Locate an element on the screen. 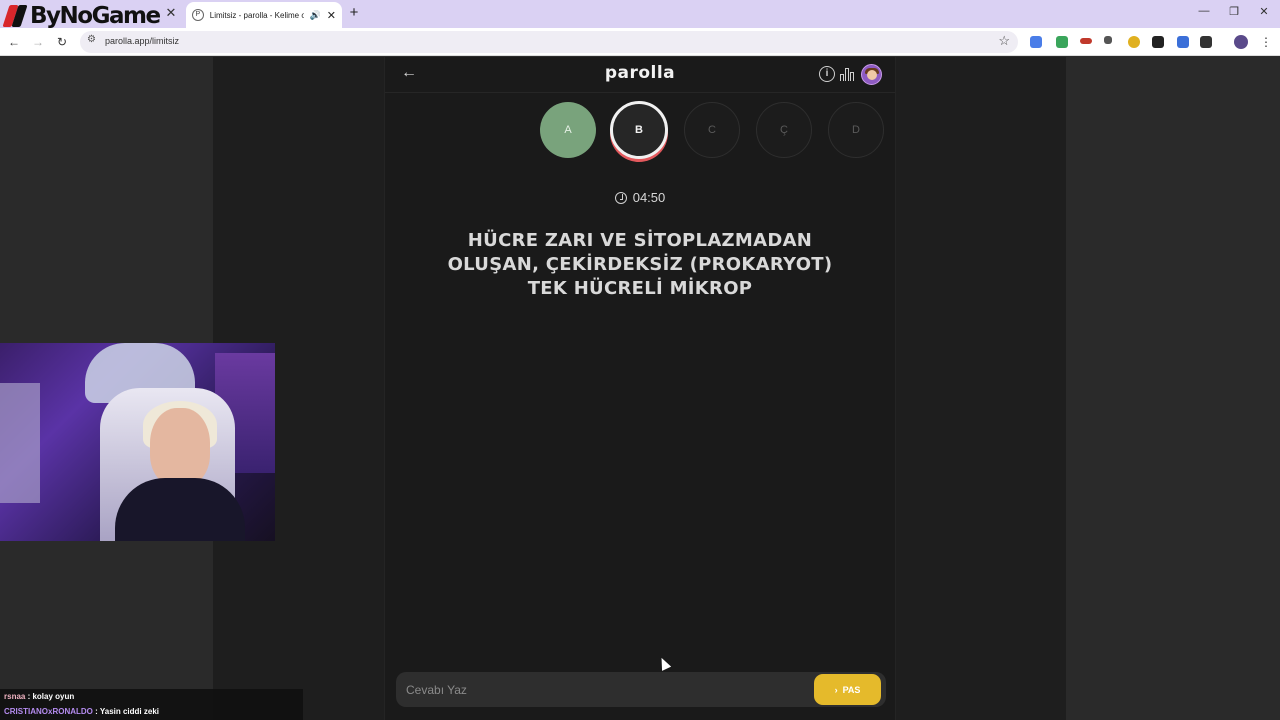 The height and width of the screenshot is (720, 1280). info-icon: i is located at coordinates (827, 74).